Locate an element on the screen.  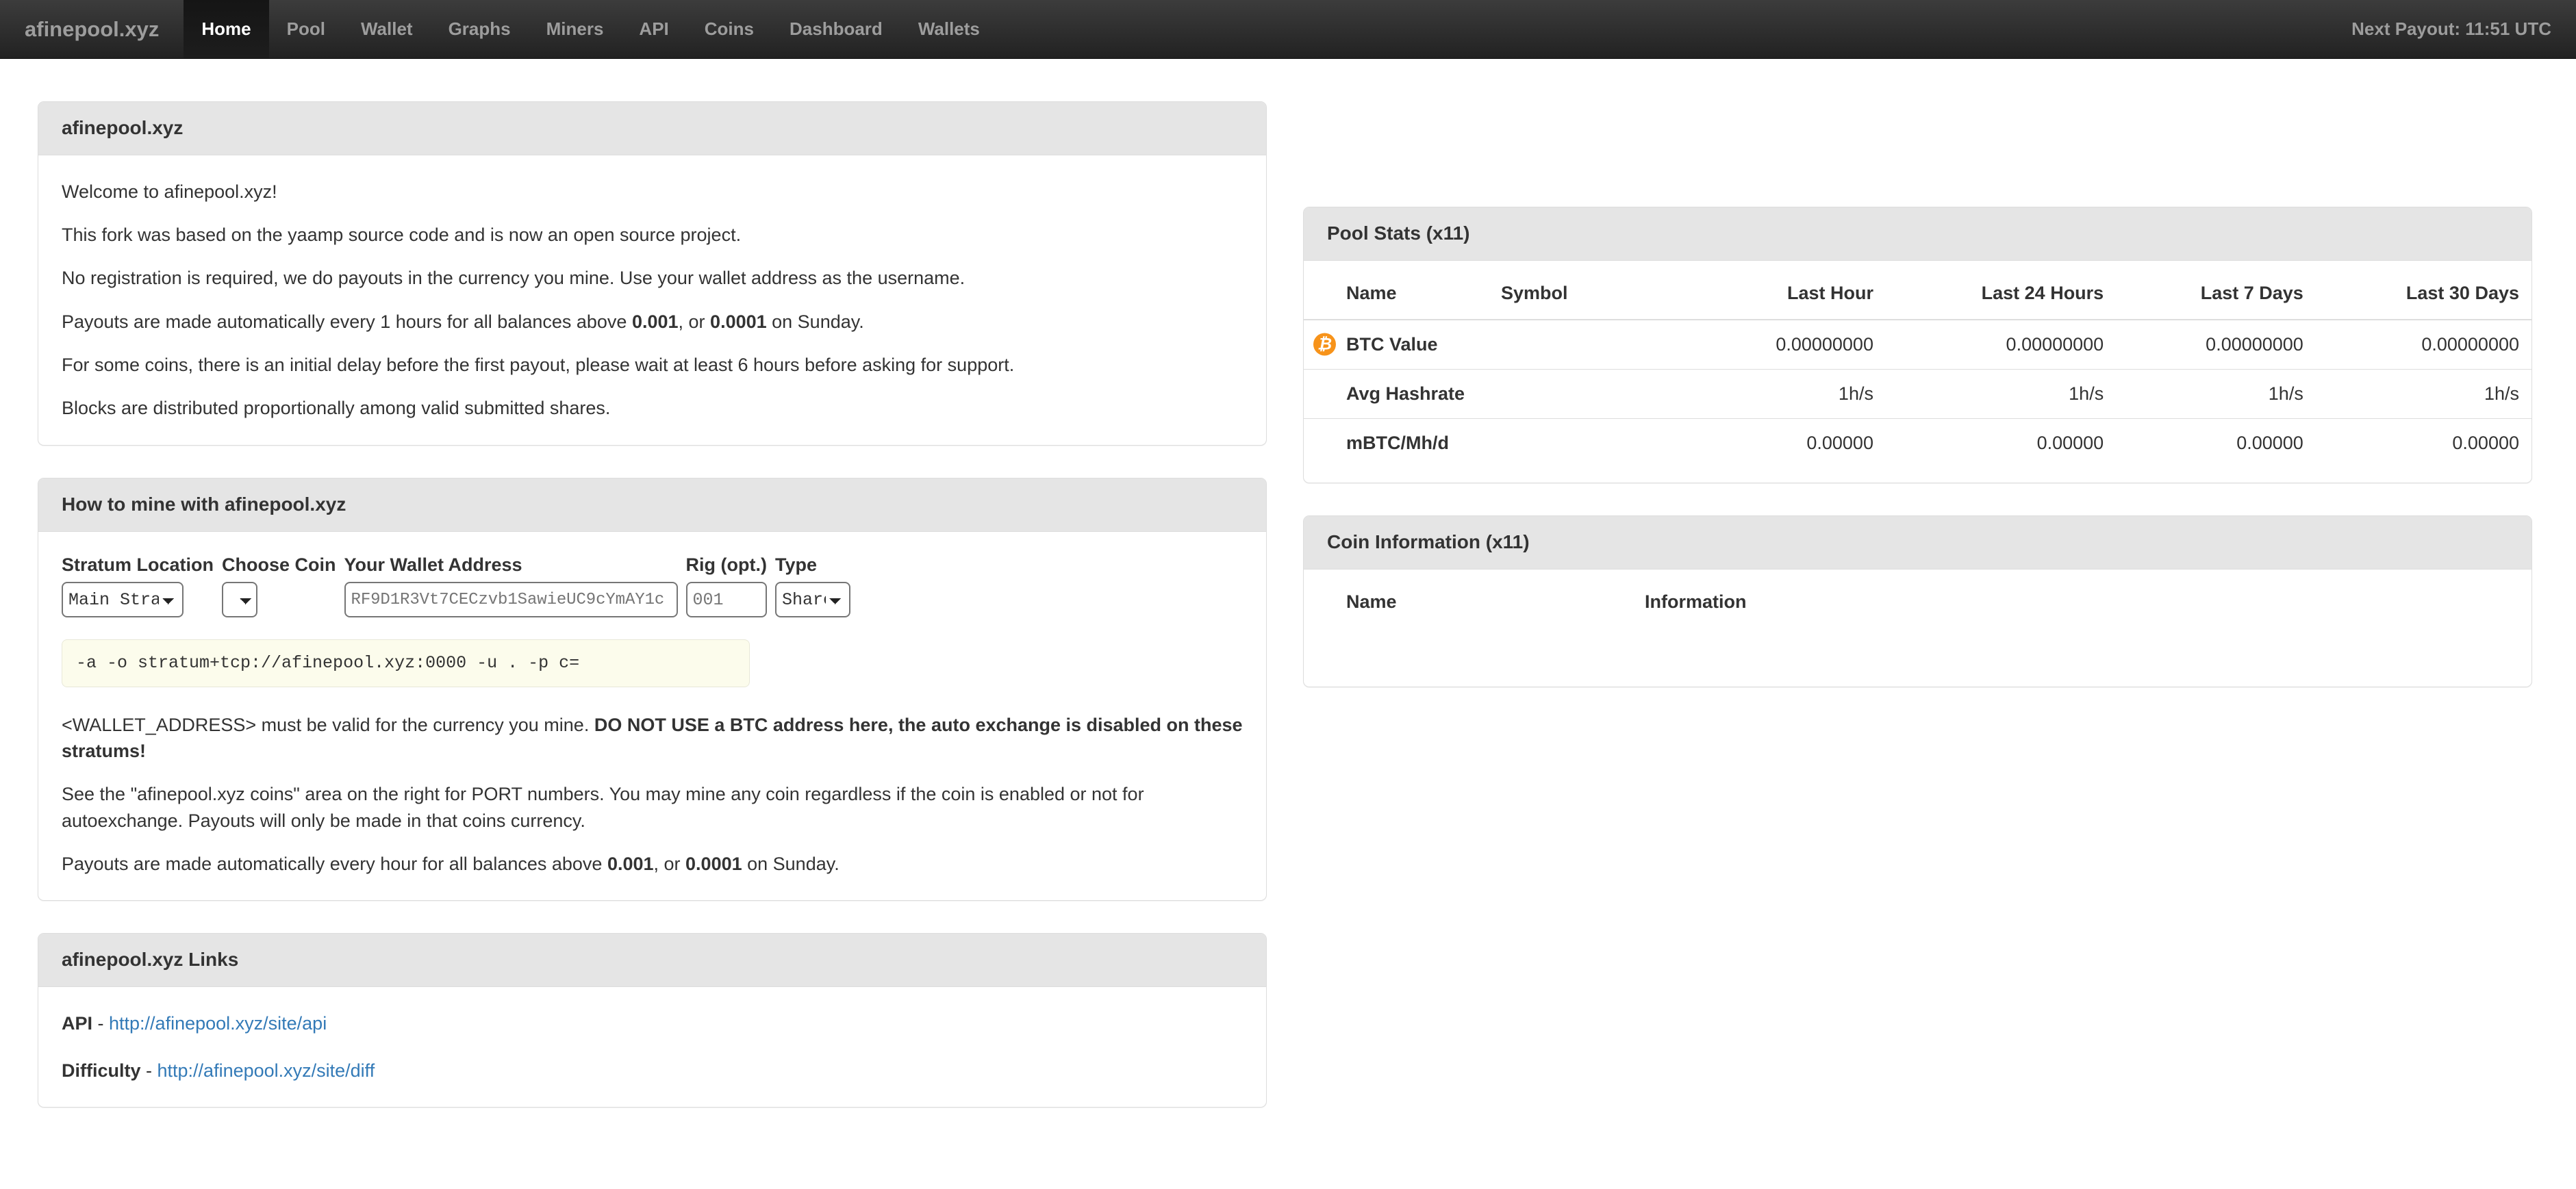
table-row: Avg Hashrate 1h/s 1h/s 1h/s 1h/s is located at coordinates (1917, 393).